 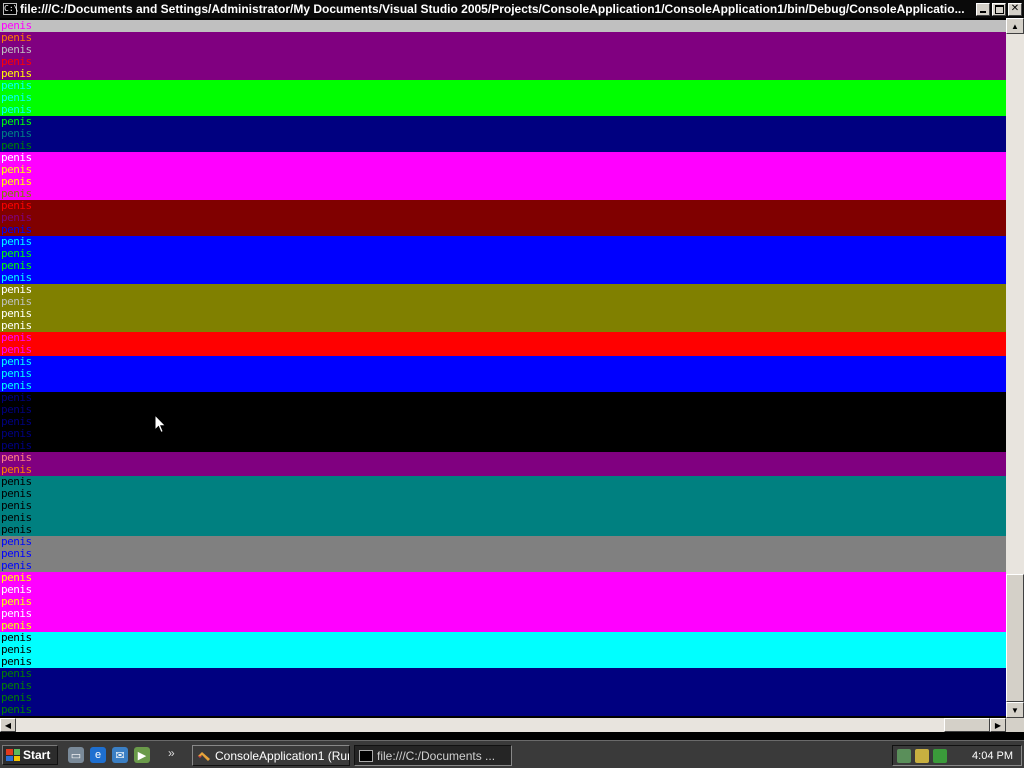 What do you see at coordinates (922, 755) in the screenshot?
I see `volume-icon` at bounding box center [922, 755].